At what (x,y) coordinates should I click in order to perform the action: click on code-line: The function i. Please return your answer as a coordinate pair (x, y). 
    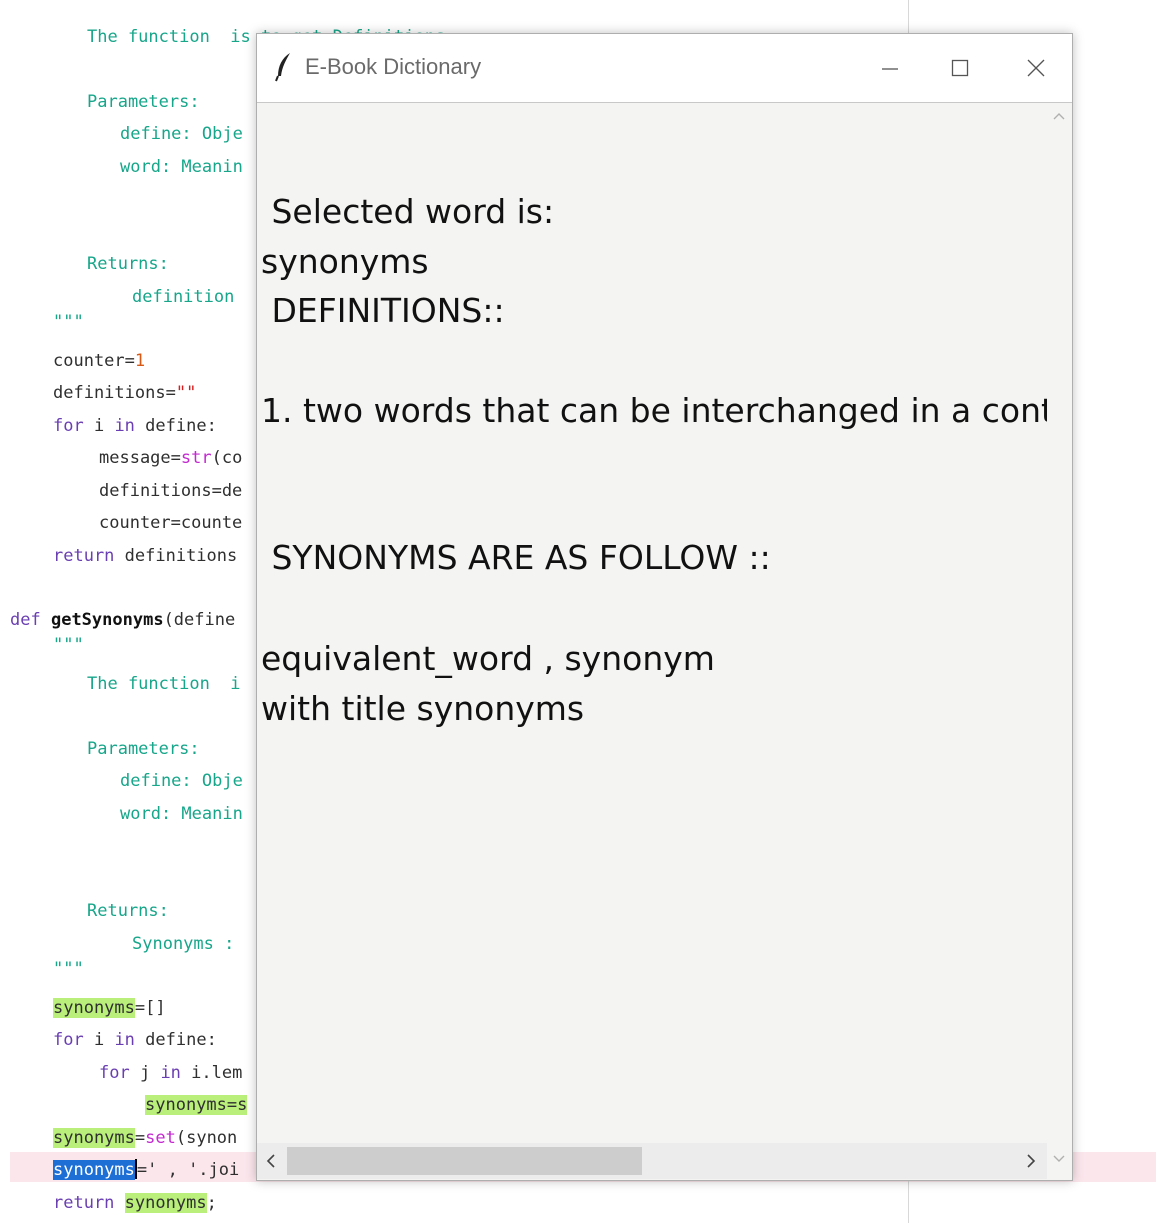
    Looking at the image, I should click on (164, 684).